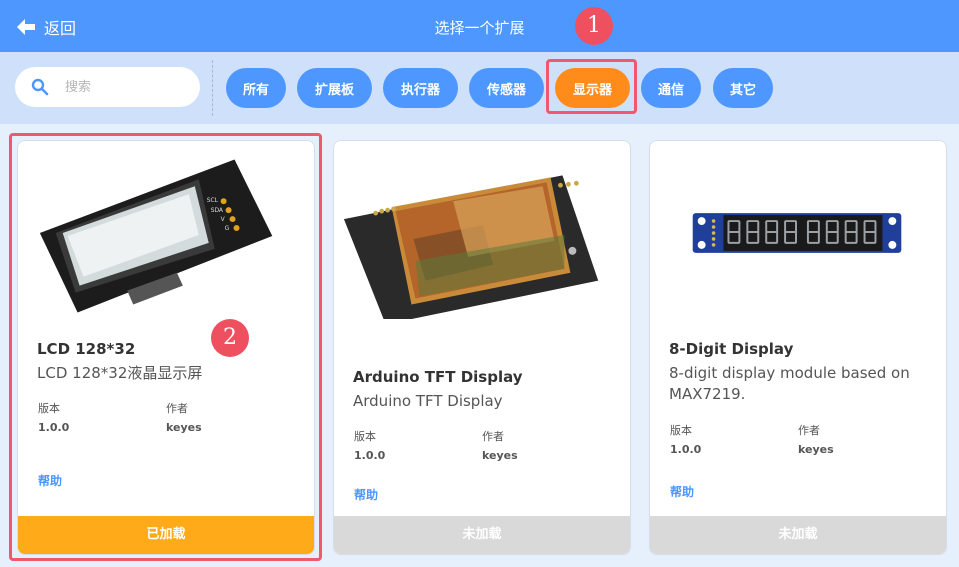  I want to click on card-description: 8-digit display module based on MAX7219., so click(789, 383).